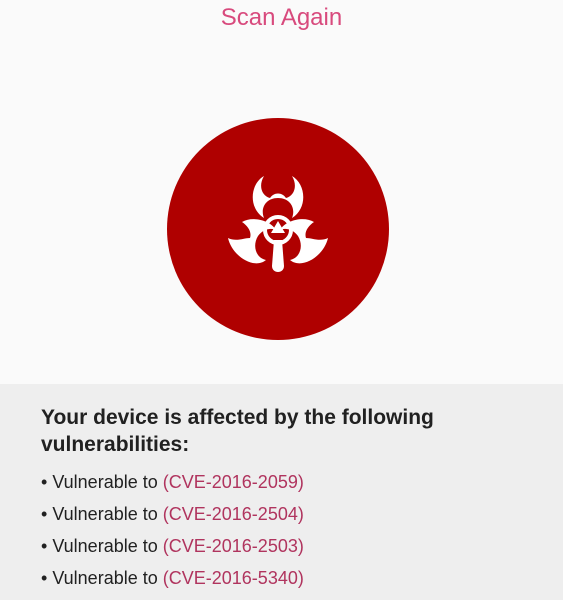 This screenshot has width=563, height=600. Describe the element at coordinates (233, 578) in the screenshot. I see `cve-link: (CVE-2016-5340)` at that location.